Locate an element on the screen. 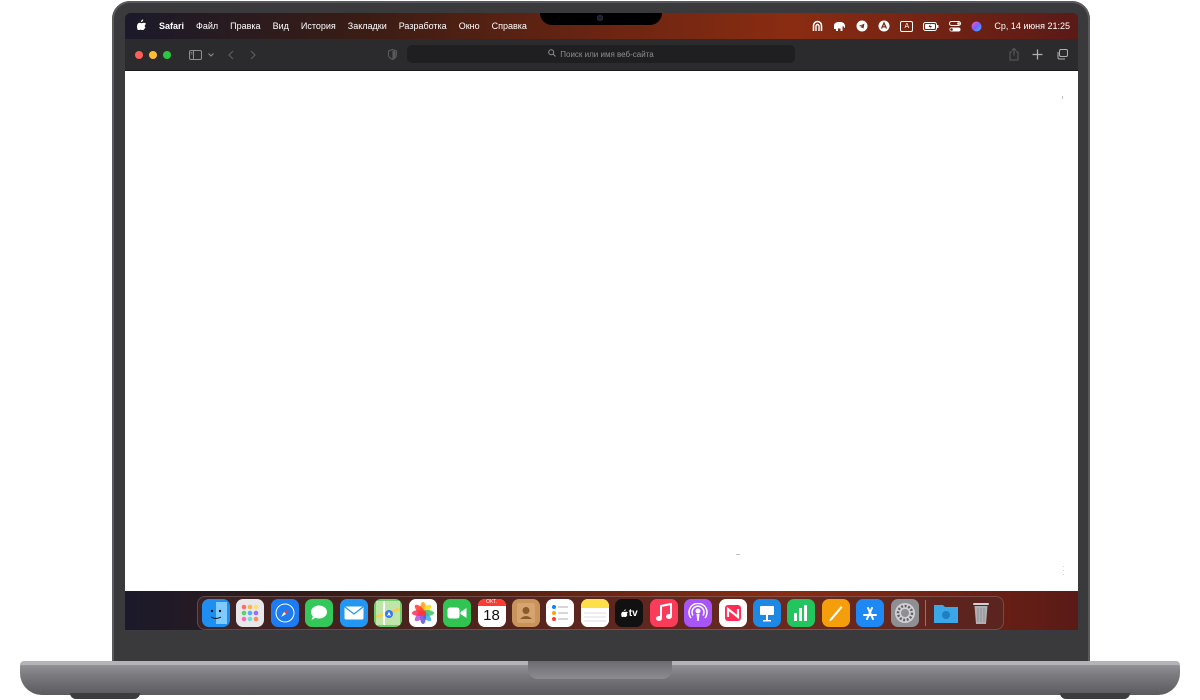  chevron-down-icon is located at coordinates (211, 54).